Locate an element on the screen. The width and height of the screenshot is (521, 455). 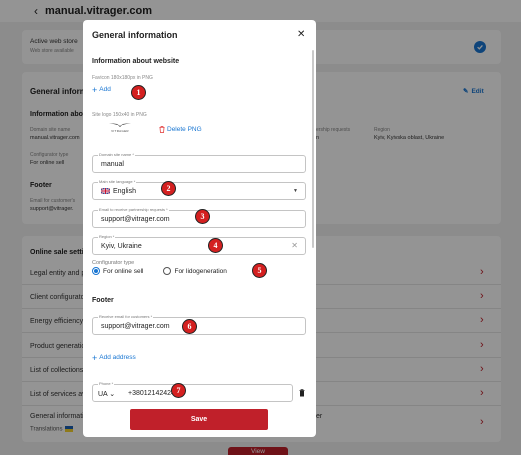
region-label: Region * is located at coordinates (107, 237).